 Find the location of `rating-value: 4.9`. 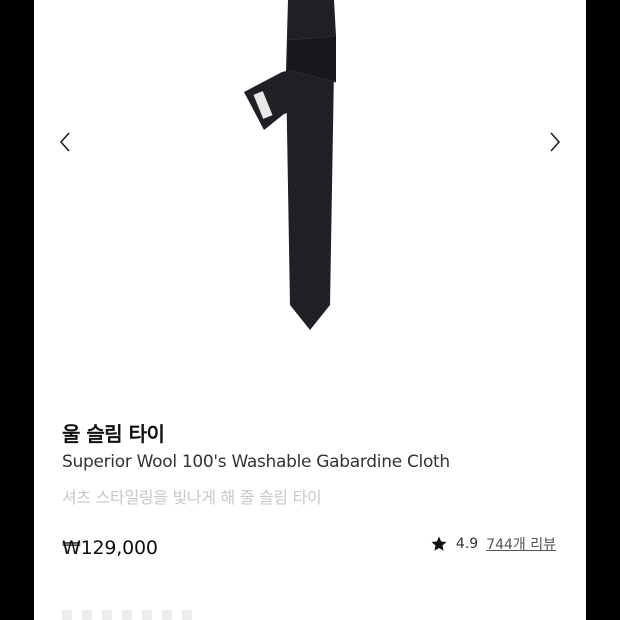

rating-value: 4.9 is located at coordinates (467, 544).